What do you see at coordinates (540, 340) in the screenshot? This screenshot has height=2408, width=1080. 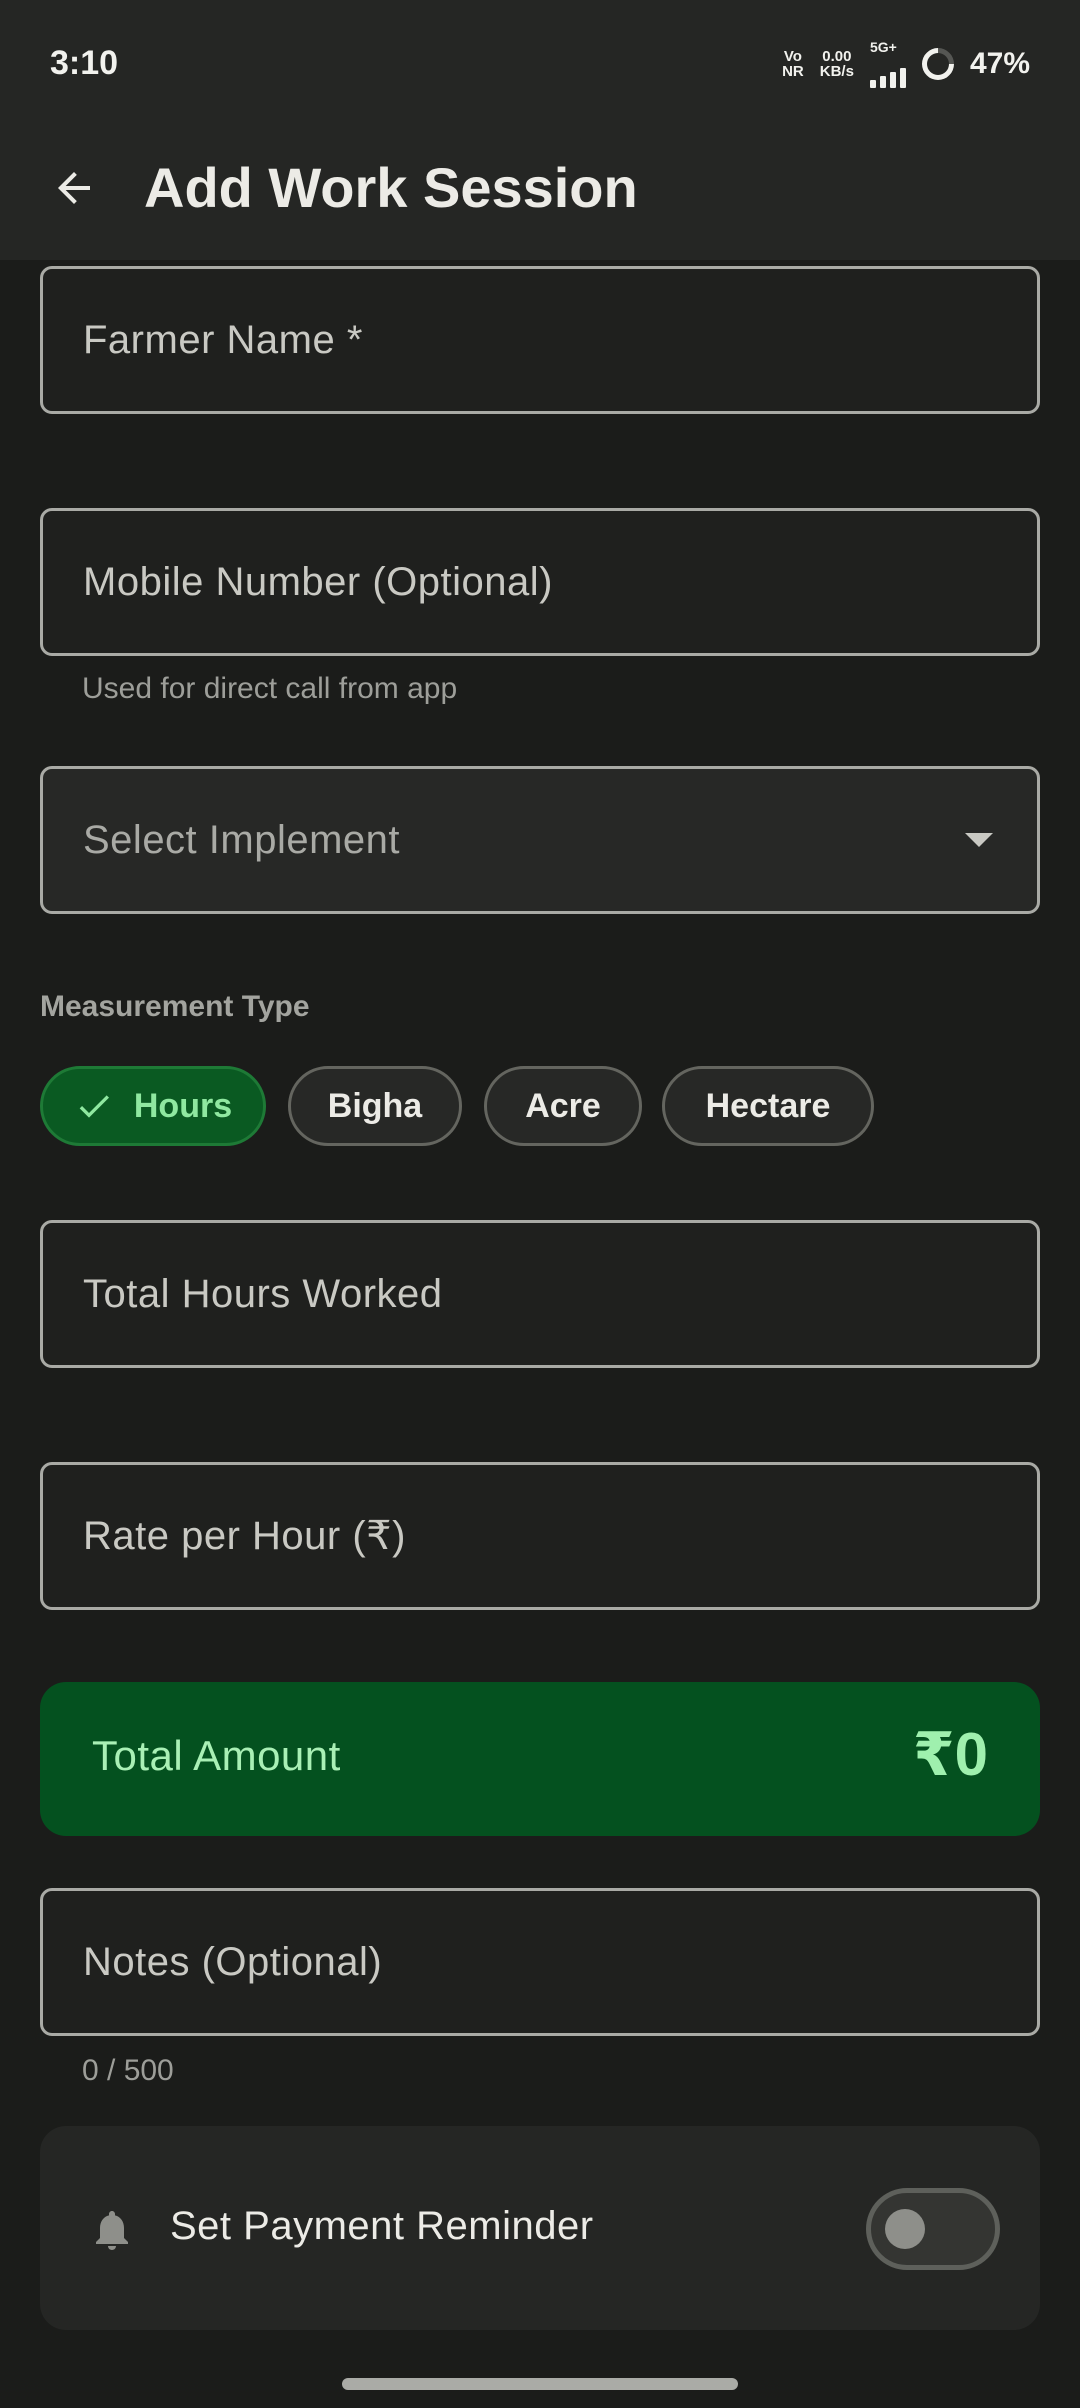 I see `farmer-name-field: Farmer Name *` at bounding box center [540, 340].